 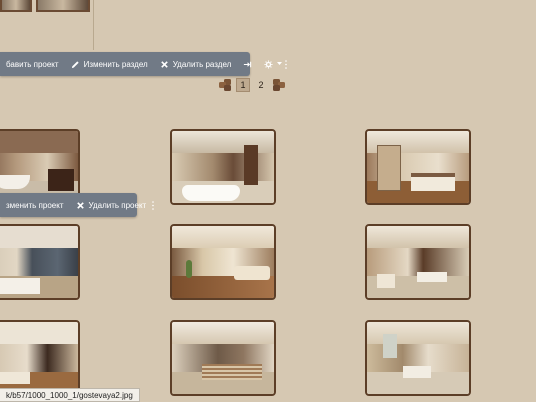 What do you see at coordinates (279, 85) in the screenshot?
I see `next-page-icon` at bounding box center [279, 85].